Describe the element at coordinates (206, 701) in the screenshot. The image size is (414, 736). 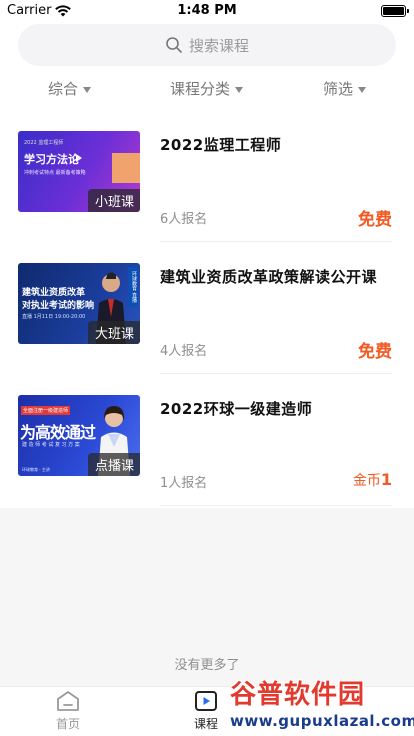
I see `course-play-icon` at that location.